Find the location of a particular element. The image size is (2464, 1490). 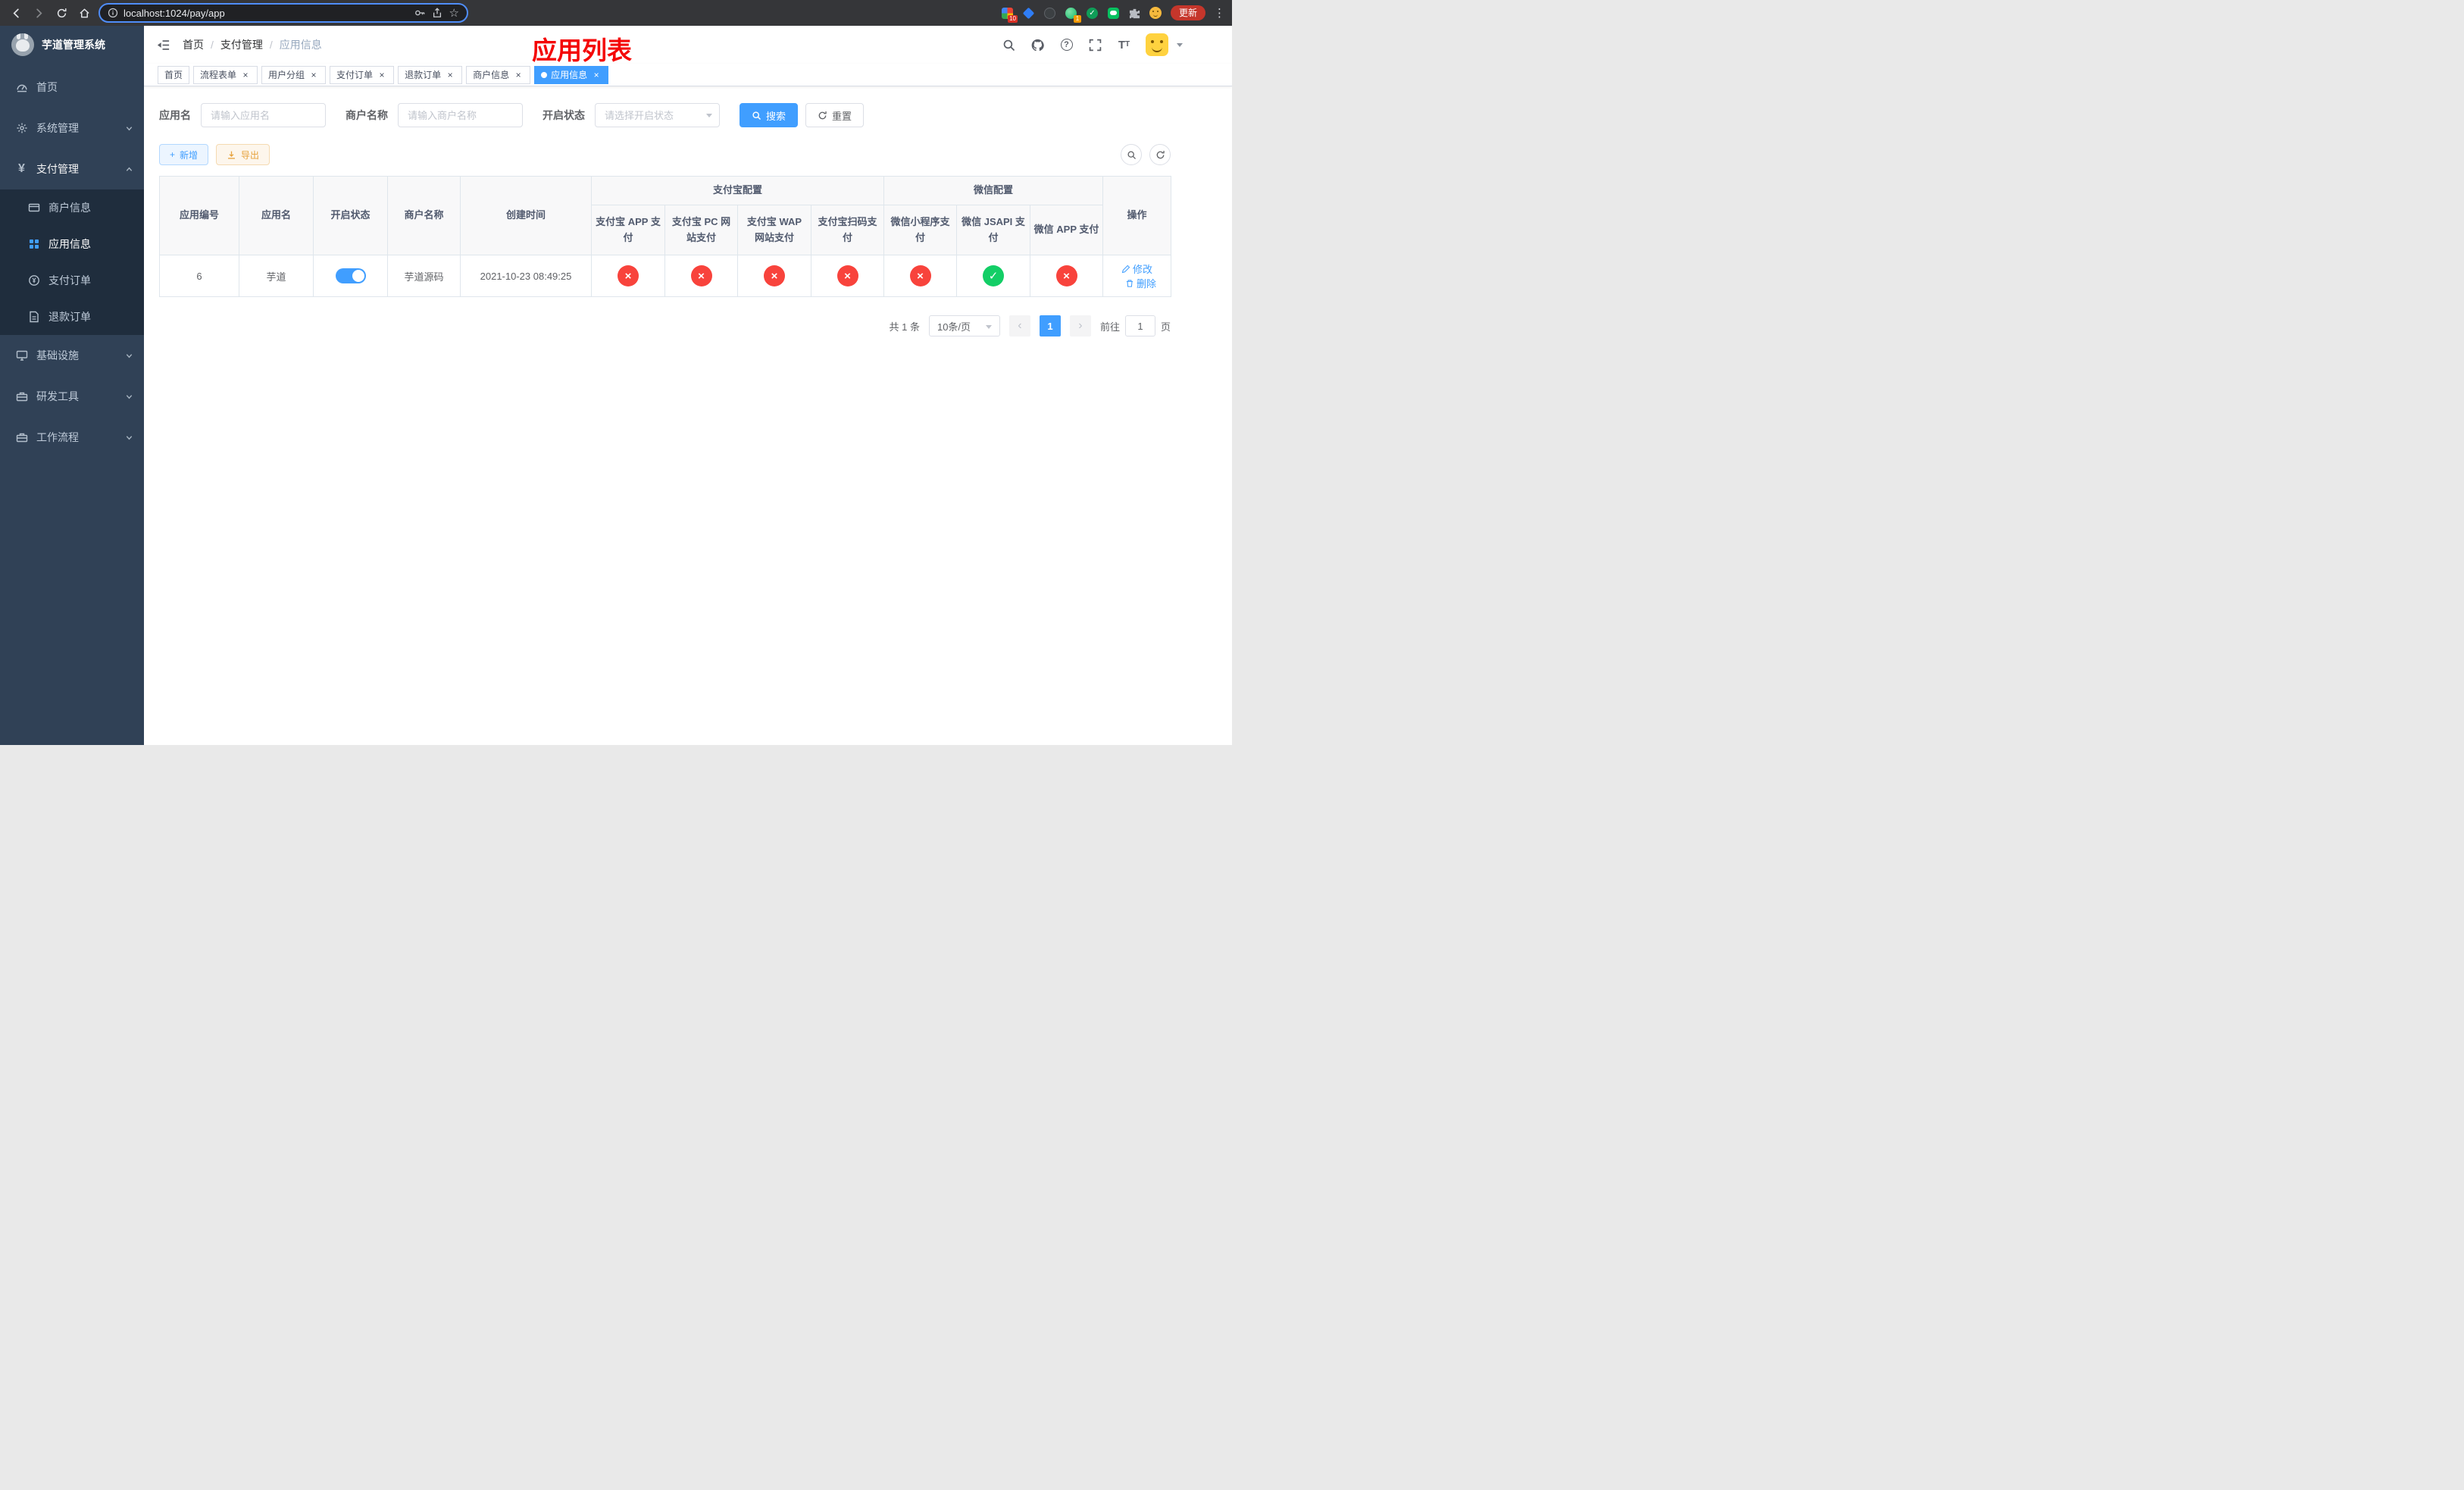

col-alipay-wap: 支付宝 WAP 网站支付 is located at coordinates (774, 230).